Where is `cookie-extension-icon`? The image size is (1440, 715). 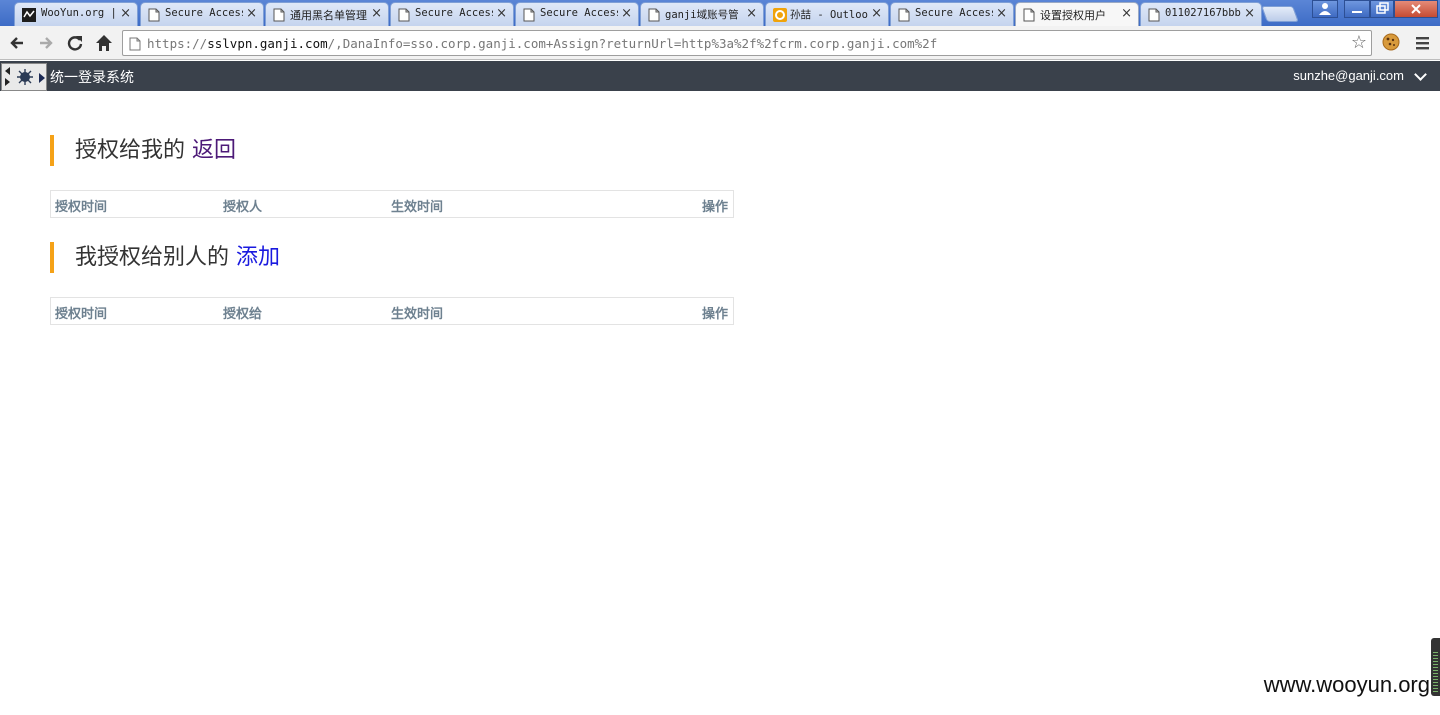 cookie-extension-icon is located at coordinates (1391, 42).